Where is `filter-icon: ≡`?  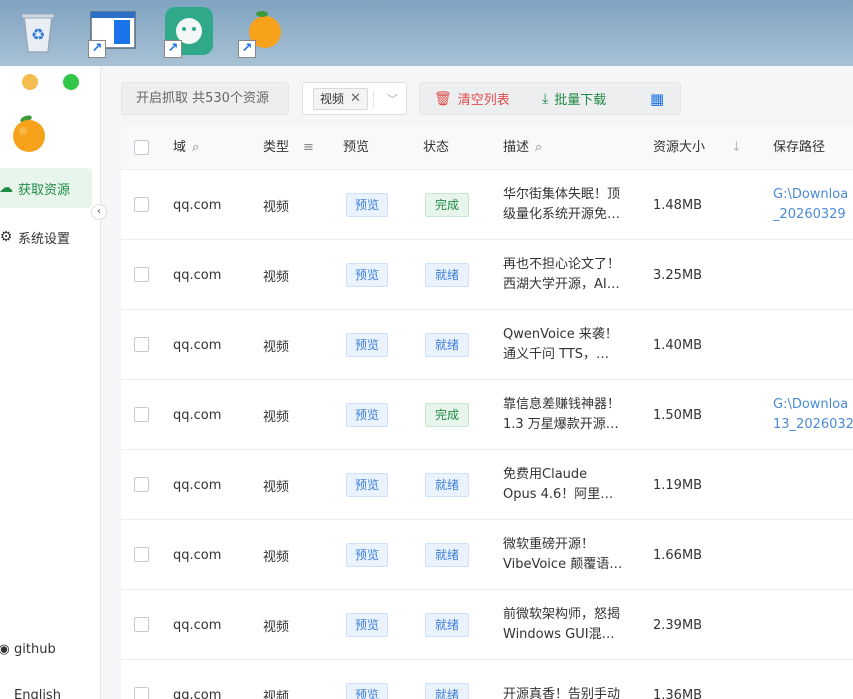 filter-icon: ≡ is located at coordinates (308, 148).